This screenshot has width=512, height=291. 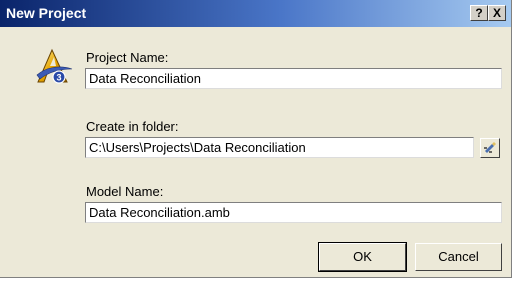 I want to click on model-name-input: Data Reconciliation.amb, so click(x=293, y=212).